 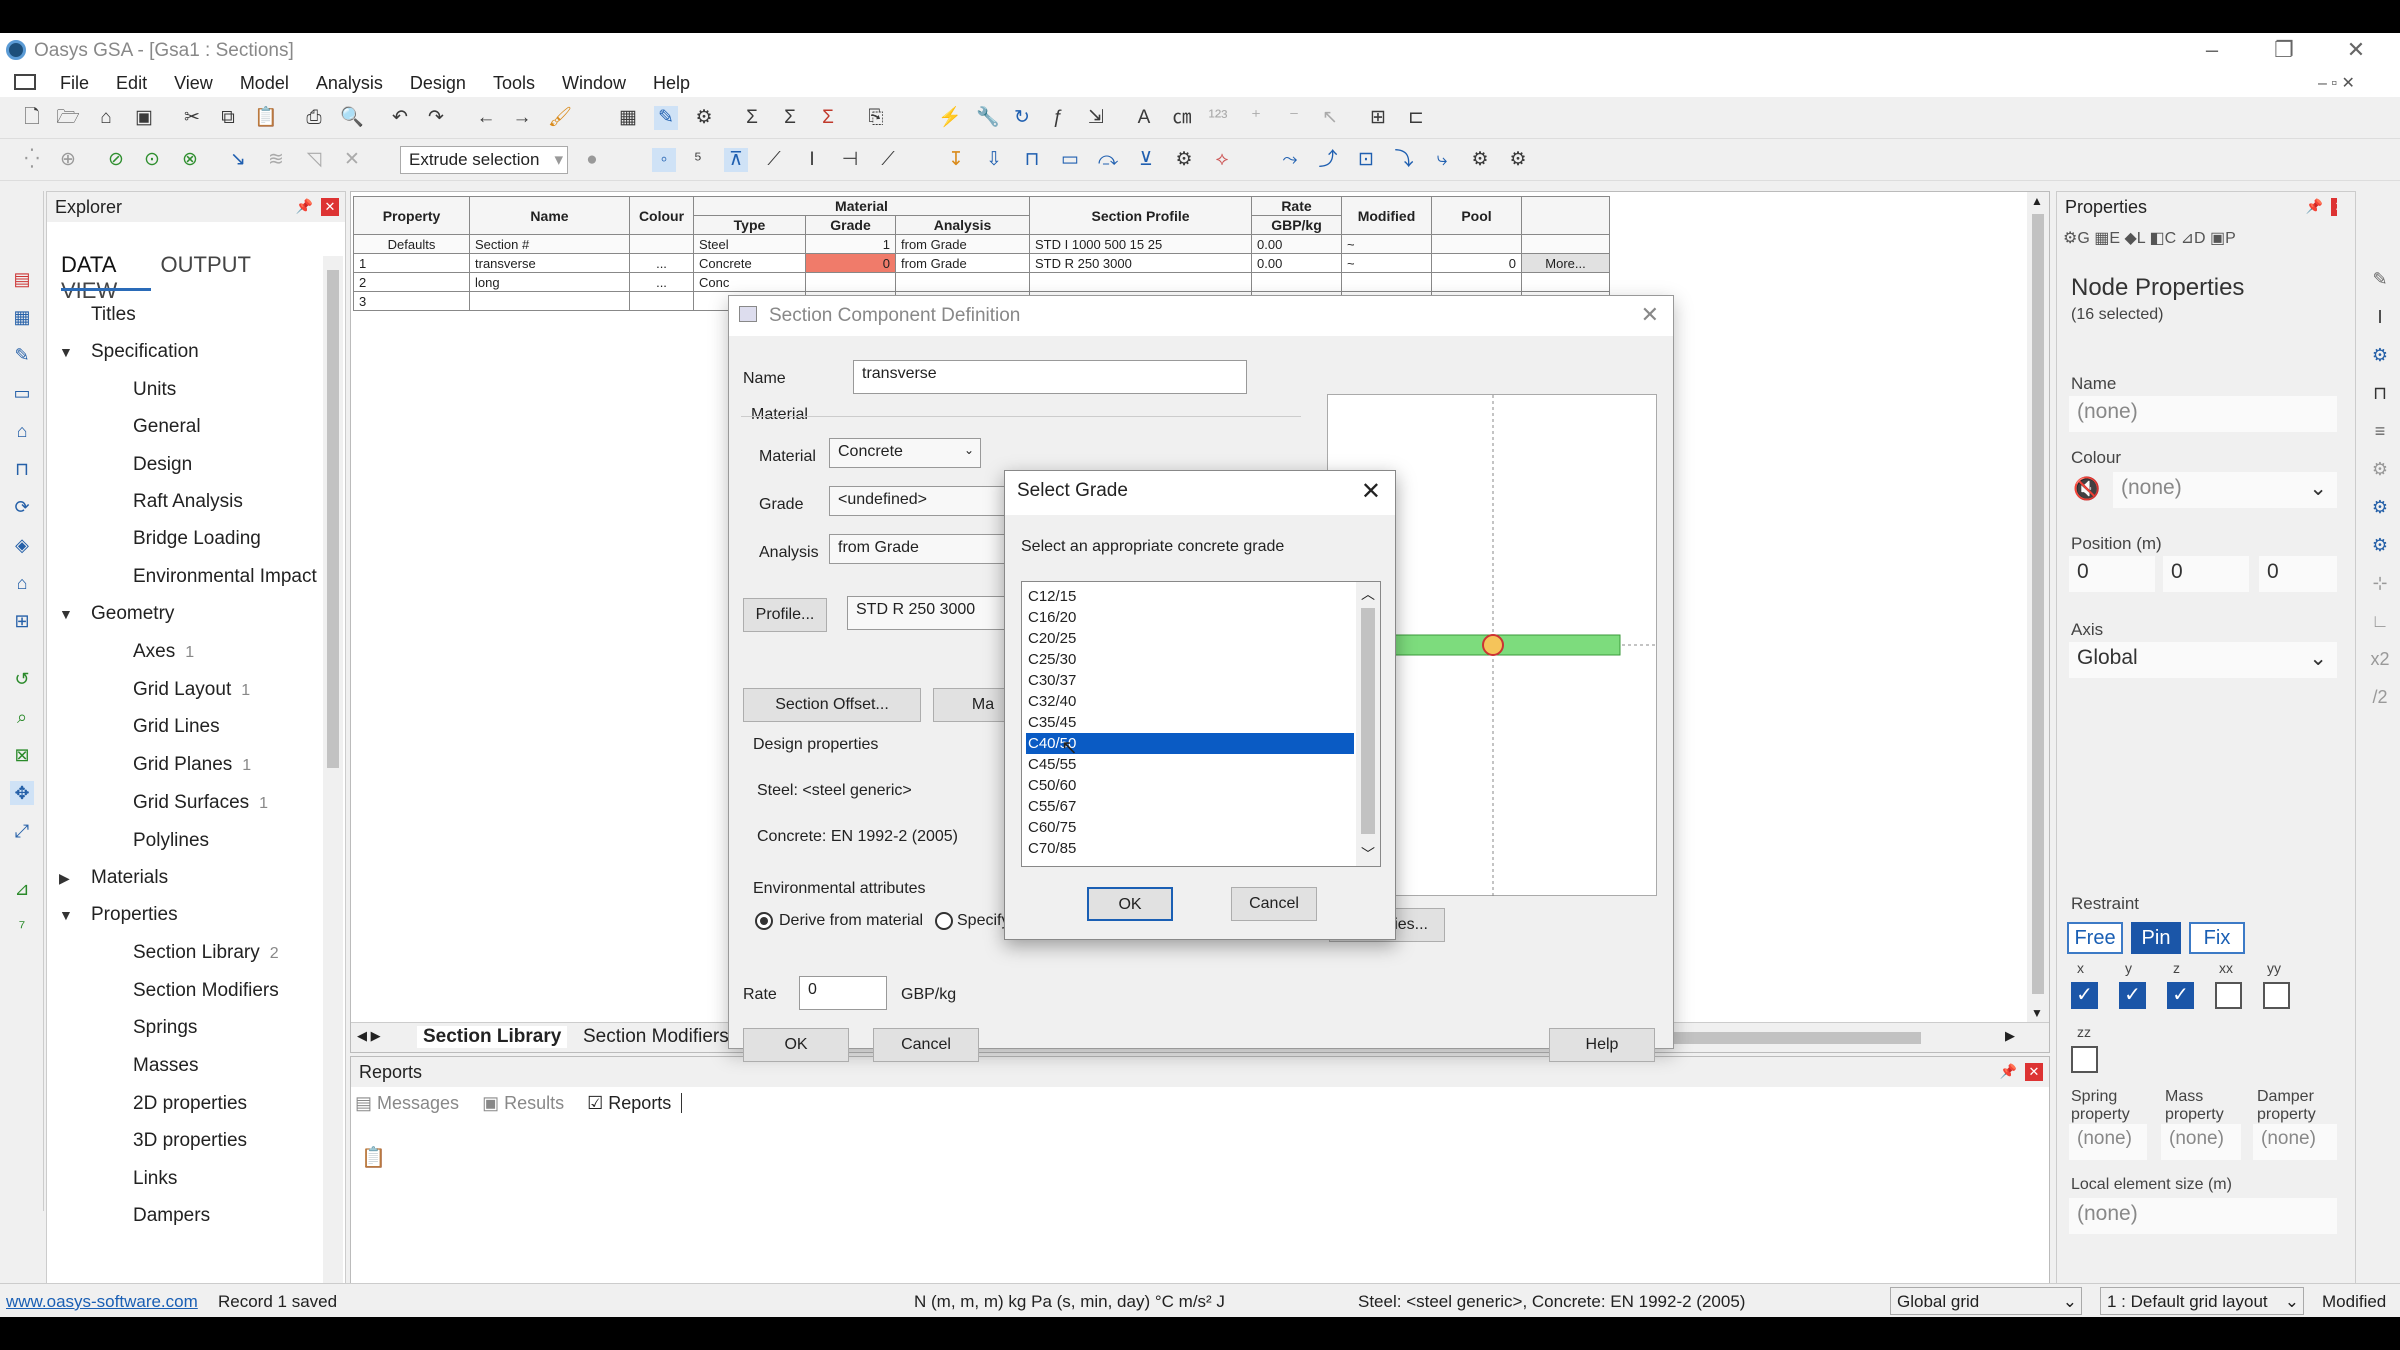 I want to click on list-item: C32/40, so click(x=1190, y=701).